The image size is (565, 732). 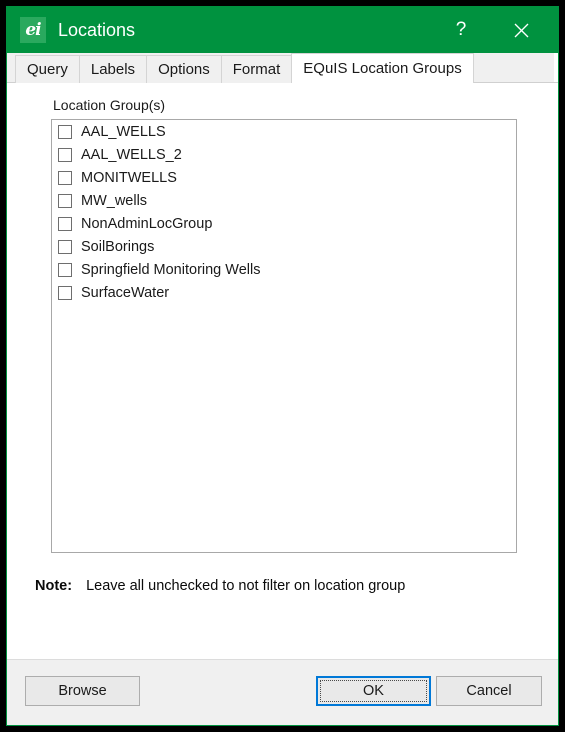 What do you see at coordinates (184, 69) in the screenshot?
I see `tab-options: Options` at bounding box center [184, 69].